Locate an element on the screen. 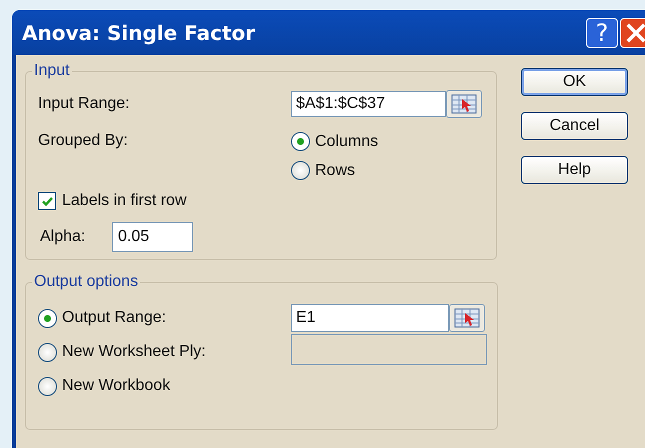 This screenshot has height=448, width=645. grouped-by-label: Grouped By: is located at coordinates (83, 141).